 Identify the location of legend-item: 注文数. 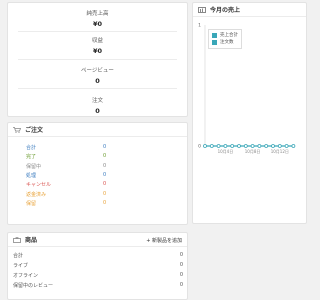
(225, 42).